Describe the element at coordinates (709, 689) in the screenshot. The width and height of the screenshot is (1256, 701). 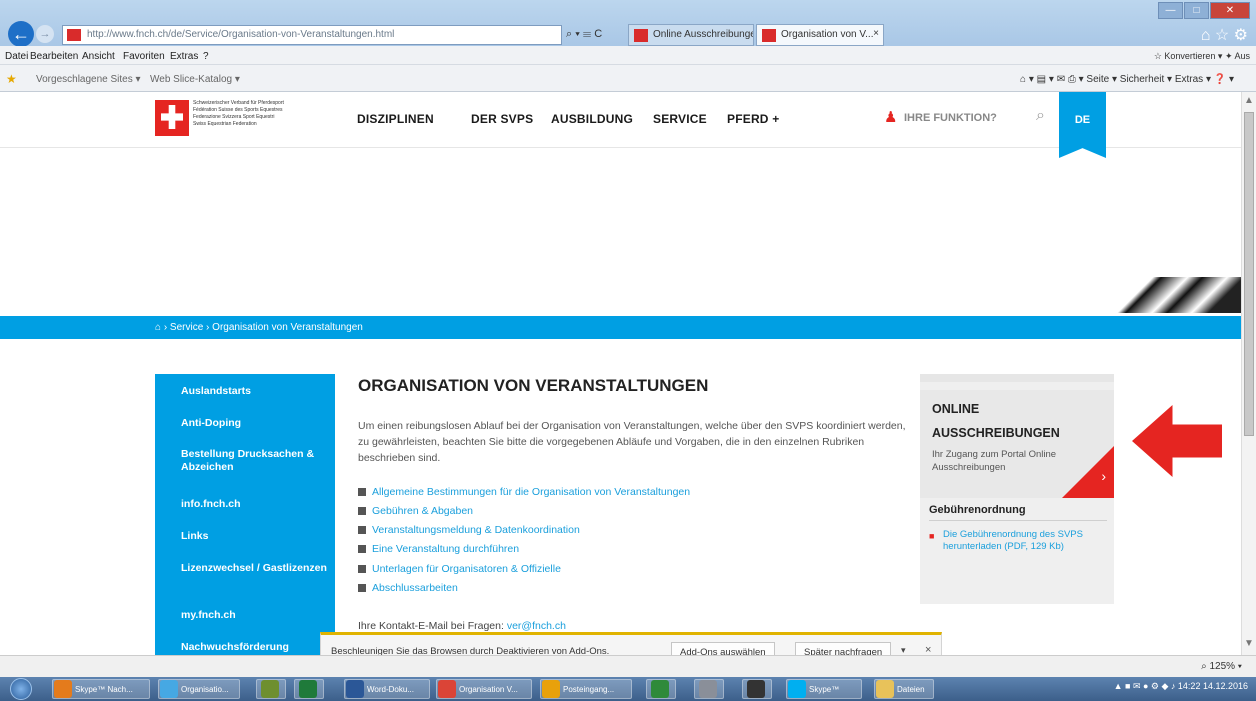
I see `taskbar-item-app3` at that location.